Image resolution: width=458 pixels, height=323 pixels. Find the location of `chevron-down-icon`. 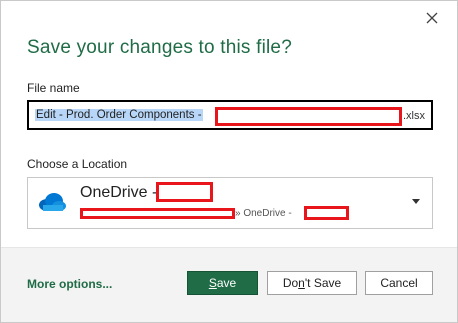

chevron-down-icon is located at coordinates (416, 201).